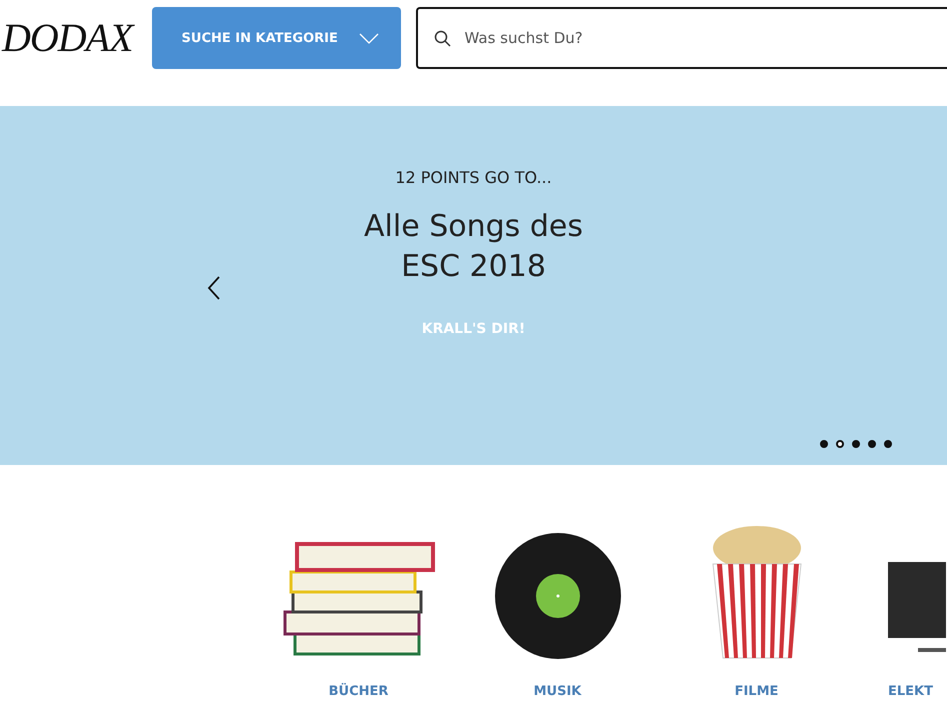  I want to click on category-link: ELEKT, so click(910, 691).